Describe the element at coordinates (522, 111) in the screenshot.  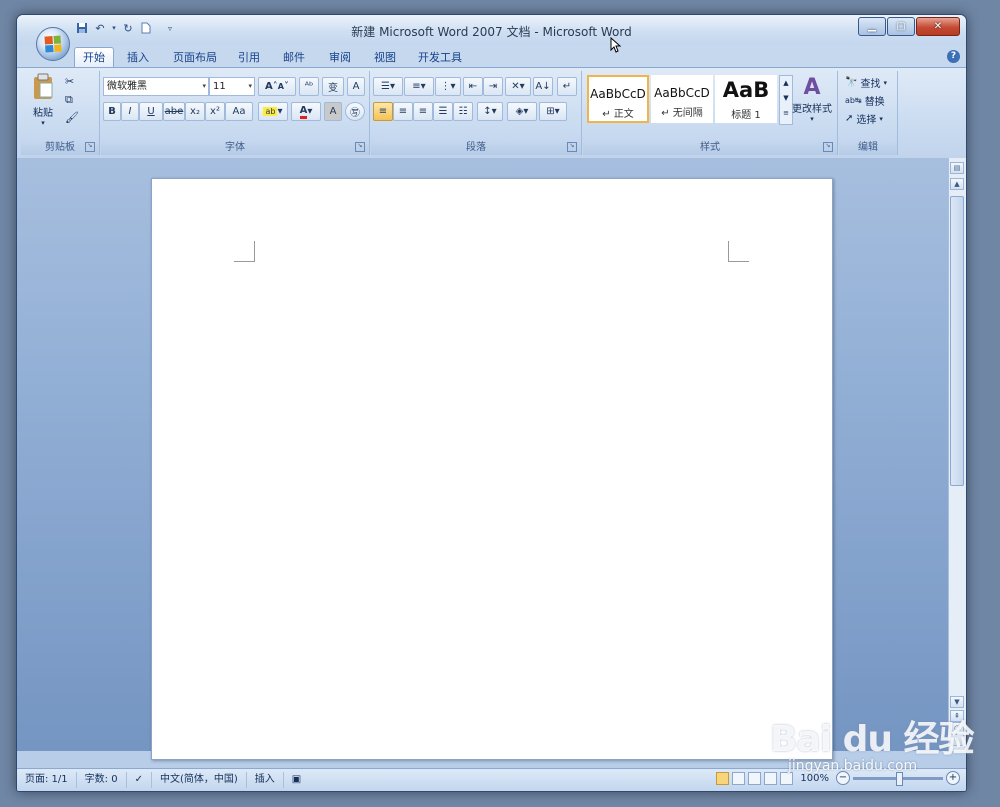
I see `shading-icon: ◈▾` at that location.